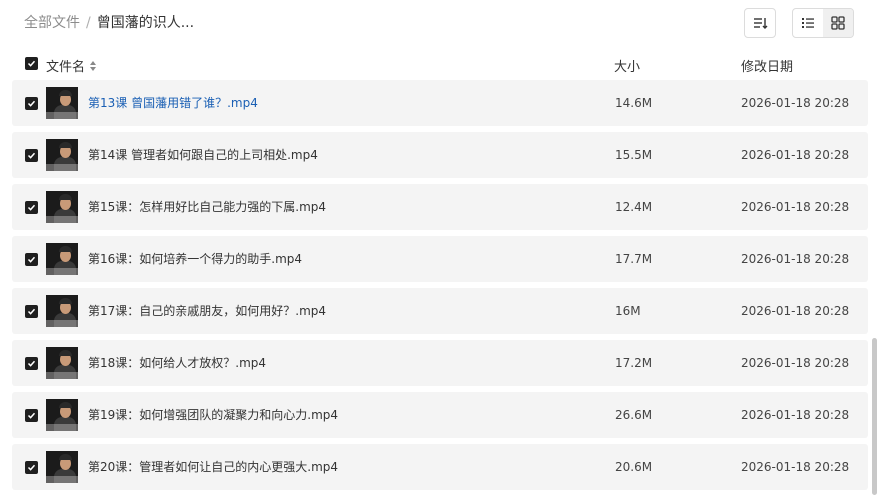 Image resolution: width=878 pixels, height=495 pixels. What do you see at coordinates (66, 67) in the screenshot?
I see `column-header-name-label: 文件名` at bounding box center [66, 67].